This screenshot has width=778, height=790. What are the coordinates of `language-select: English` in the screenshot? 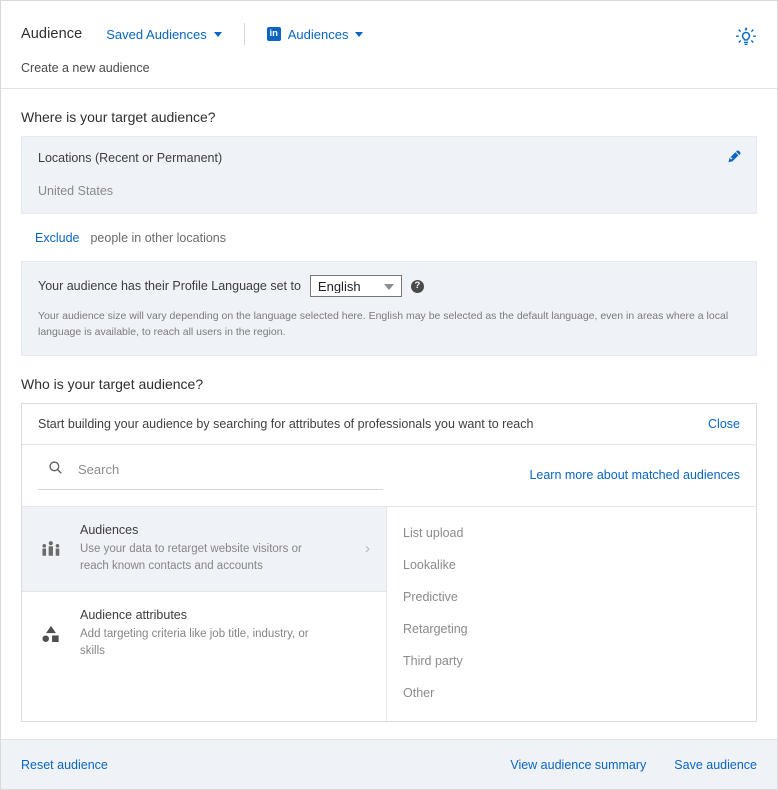 It's located at (355, 286).